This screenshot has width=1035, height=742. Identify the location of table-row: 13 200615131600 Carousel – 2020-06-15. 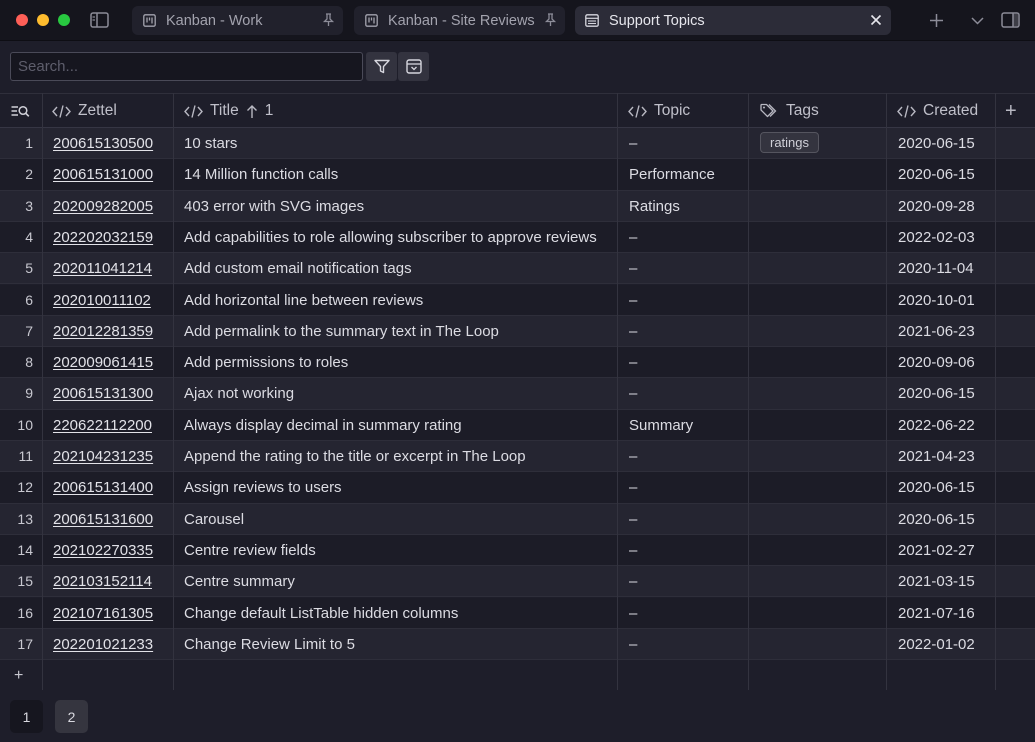
(517, 519).